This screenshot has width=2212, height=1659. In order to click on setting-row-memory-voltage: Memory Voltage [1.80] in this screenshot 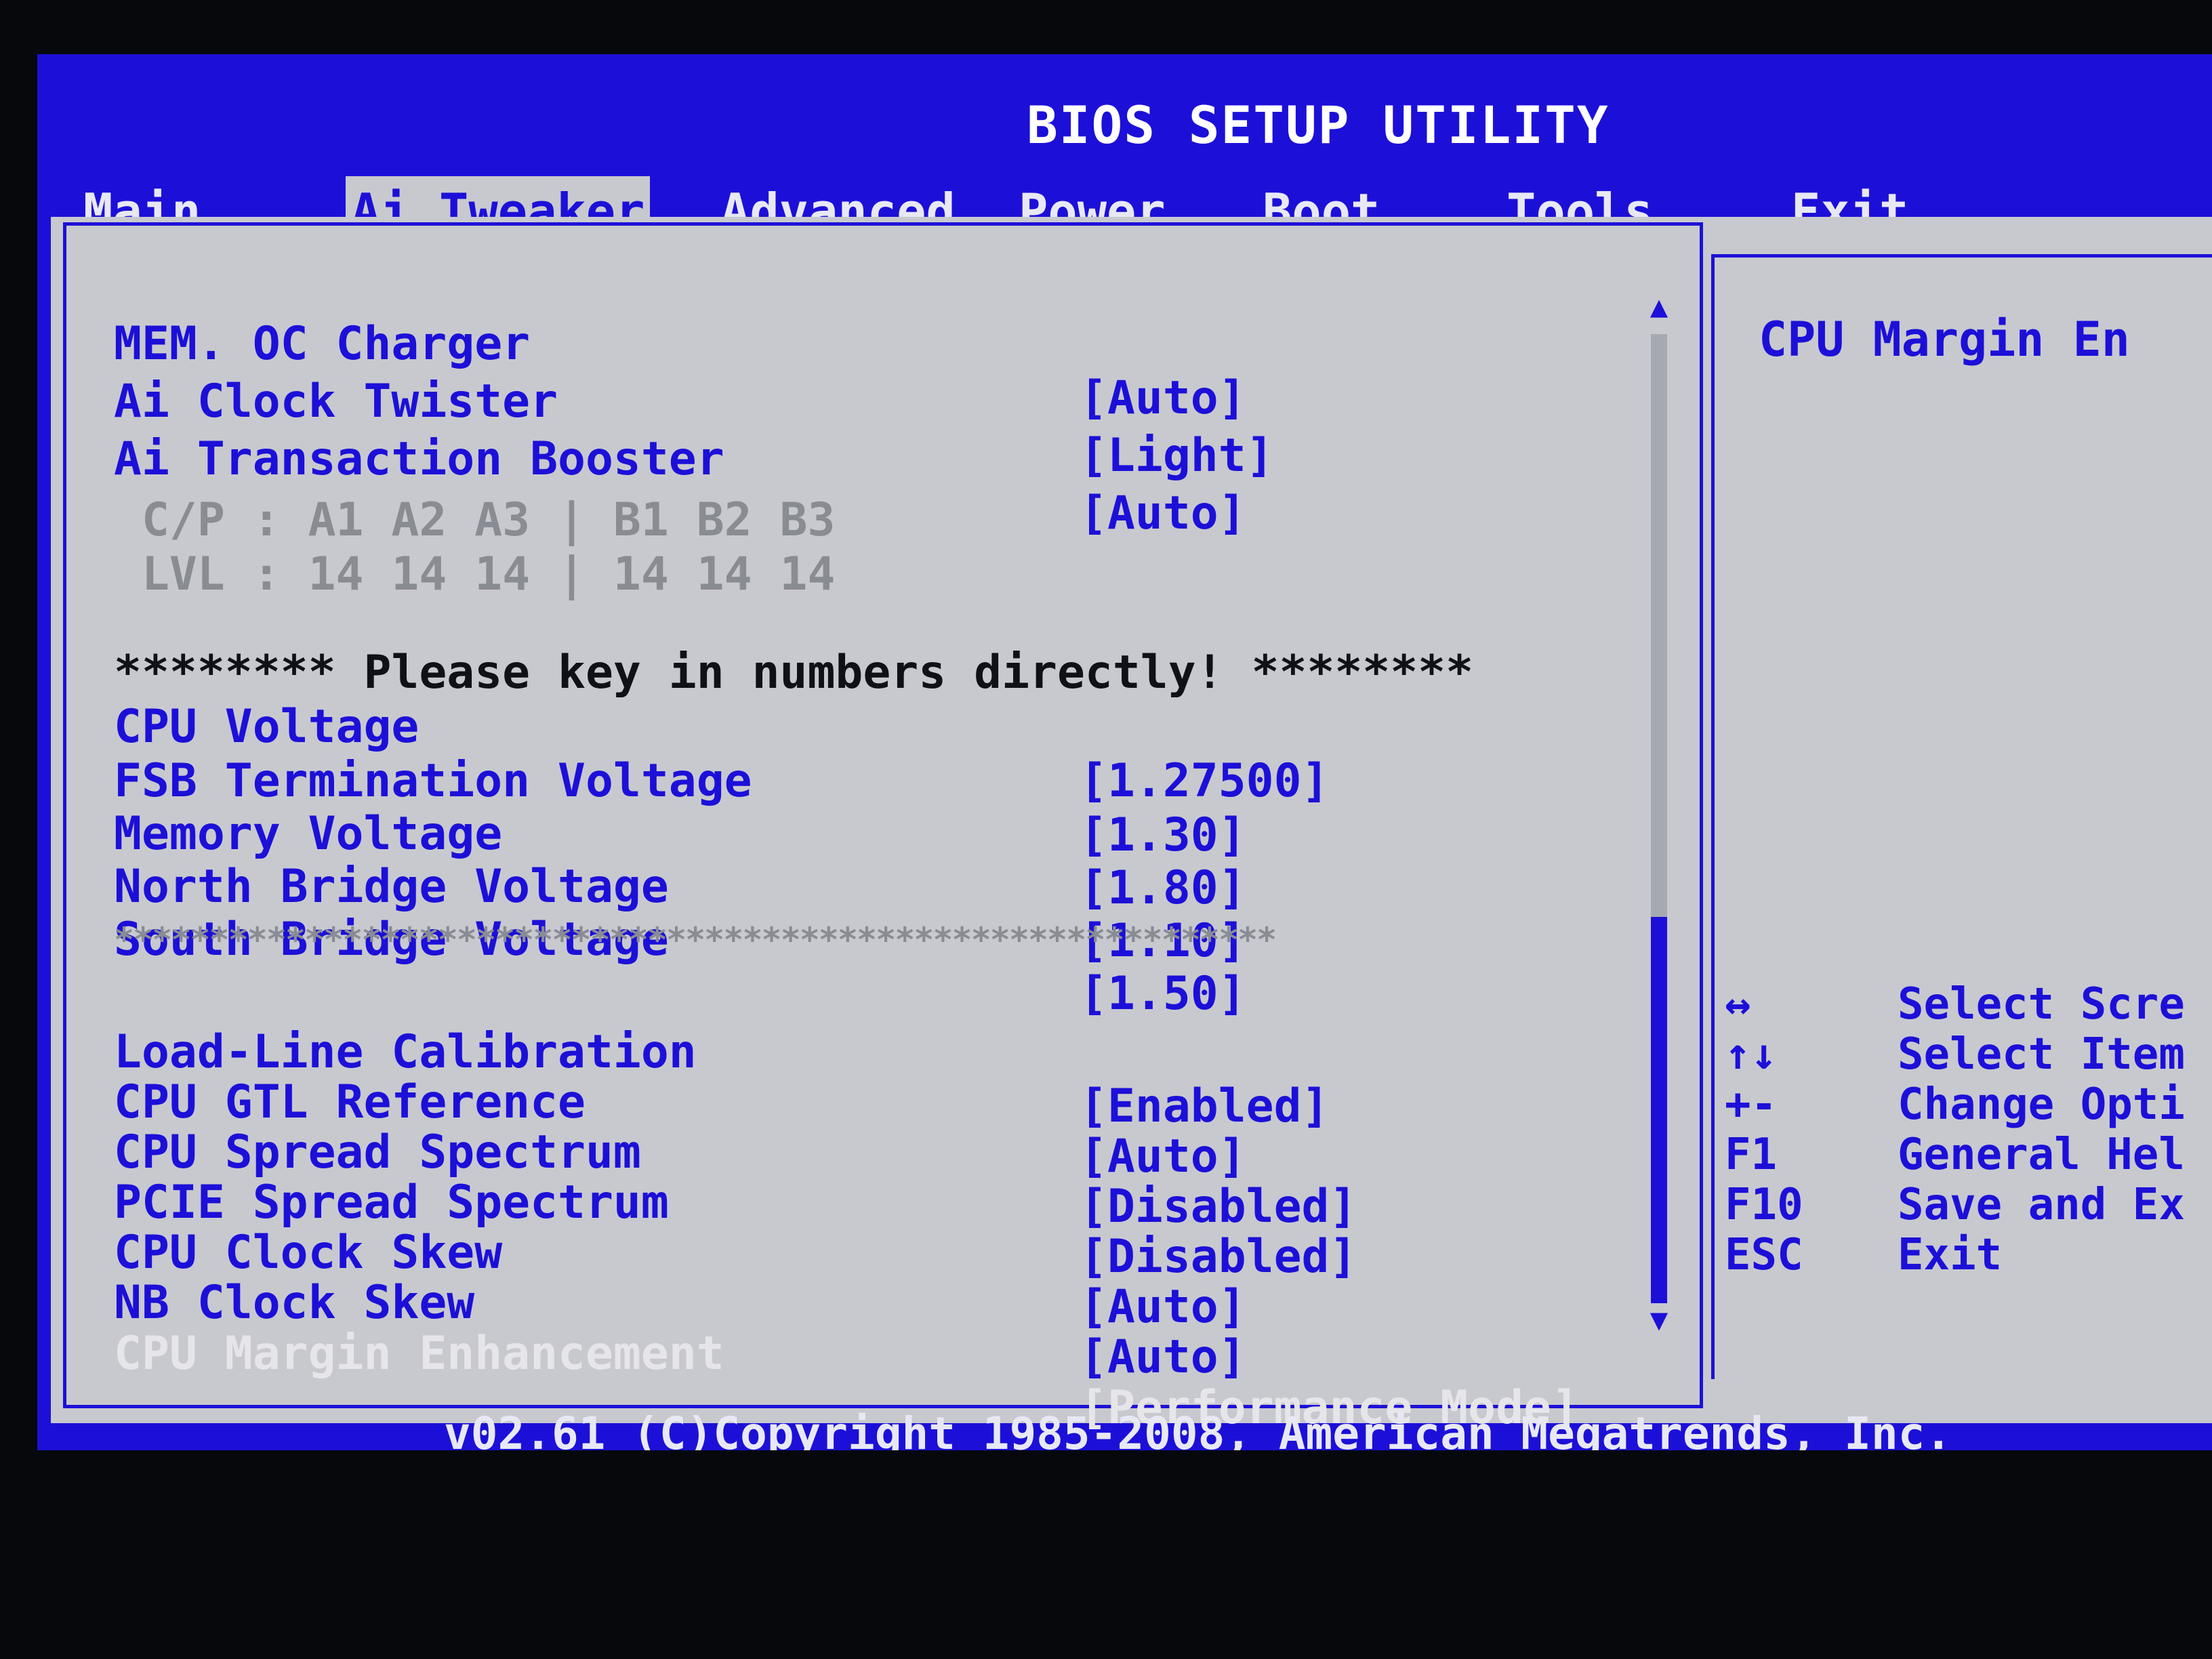, I will do `click(680, 834)`.